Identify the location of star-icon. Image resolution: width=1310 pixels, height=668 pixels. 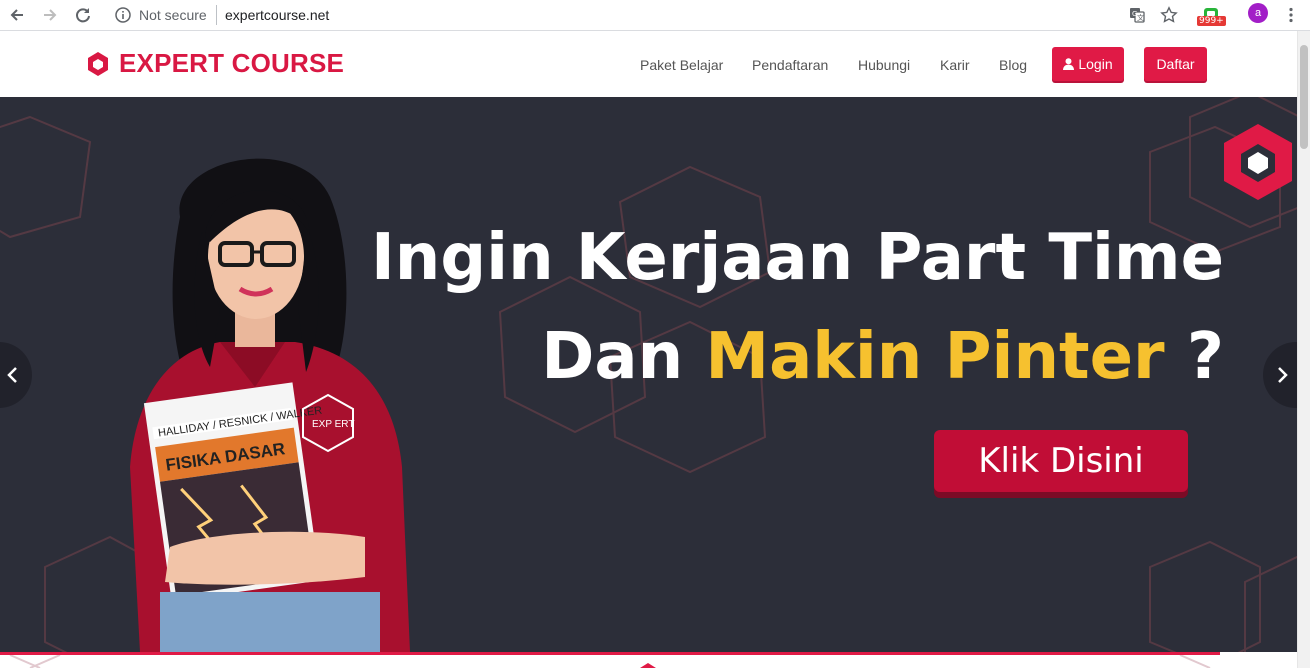
(1169, 14).